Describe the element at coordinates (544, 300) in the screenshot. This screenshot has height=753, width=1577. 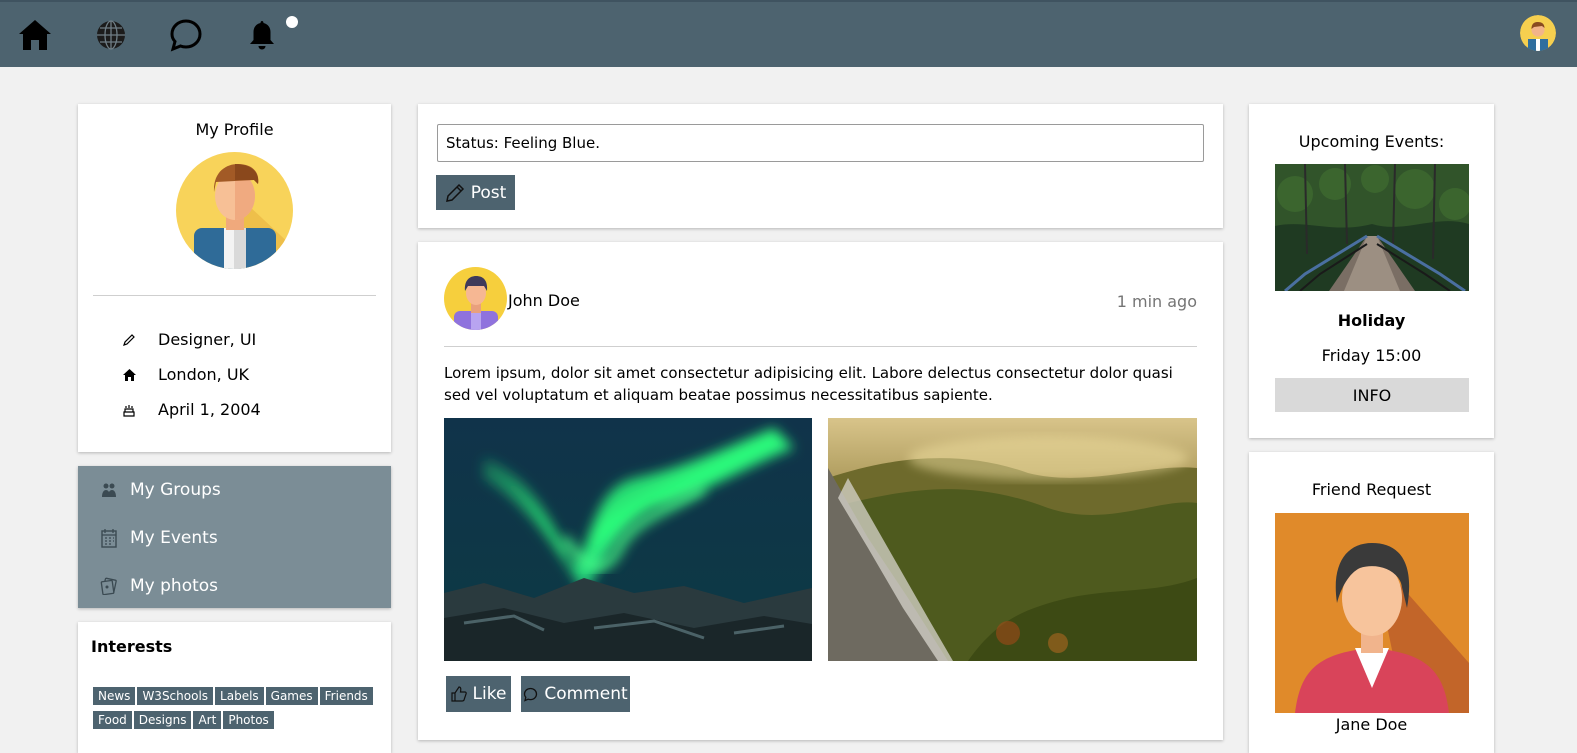
I see `post-author-name: John Doe` at that location.